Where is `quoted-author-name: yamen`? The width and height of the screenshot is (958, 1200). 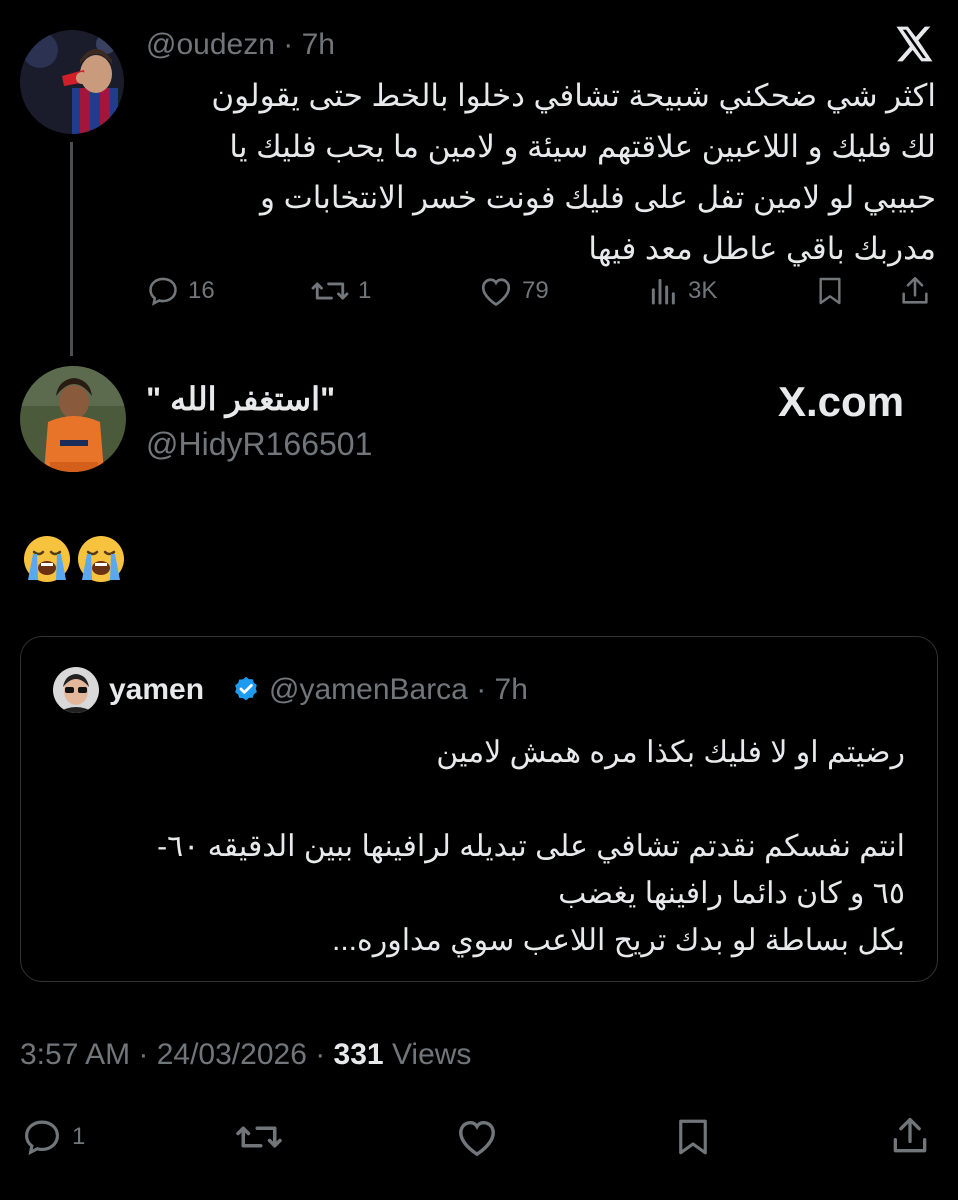 quoted-author-name: yamen is located at coordinates (156, 690).